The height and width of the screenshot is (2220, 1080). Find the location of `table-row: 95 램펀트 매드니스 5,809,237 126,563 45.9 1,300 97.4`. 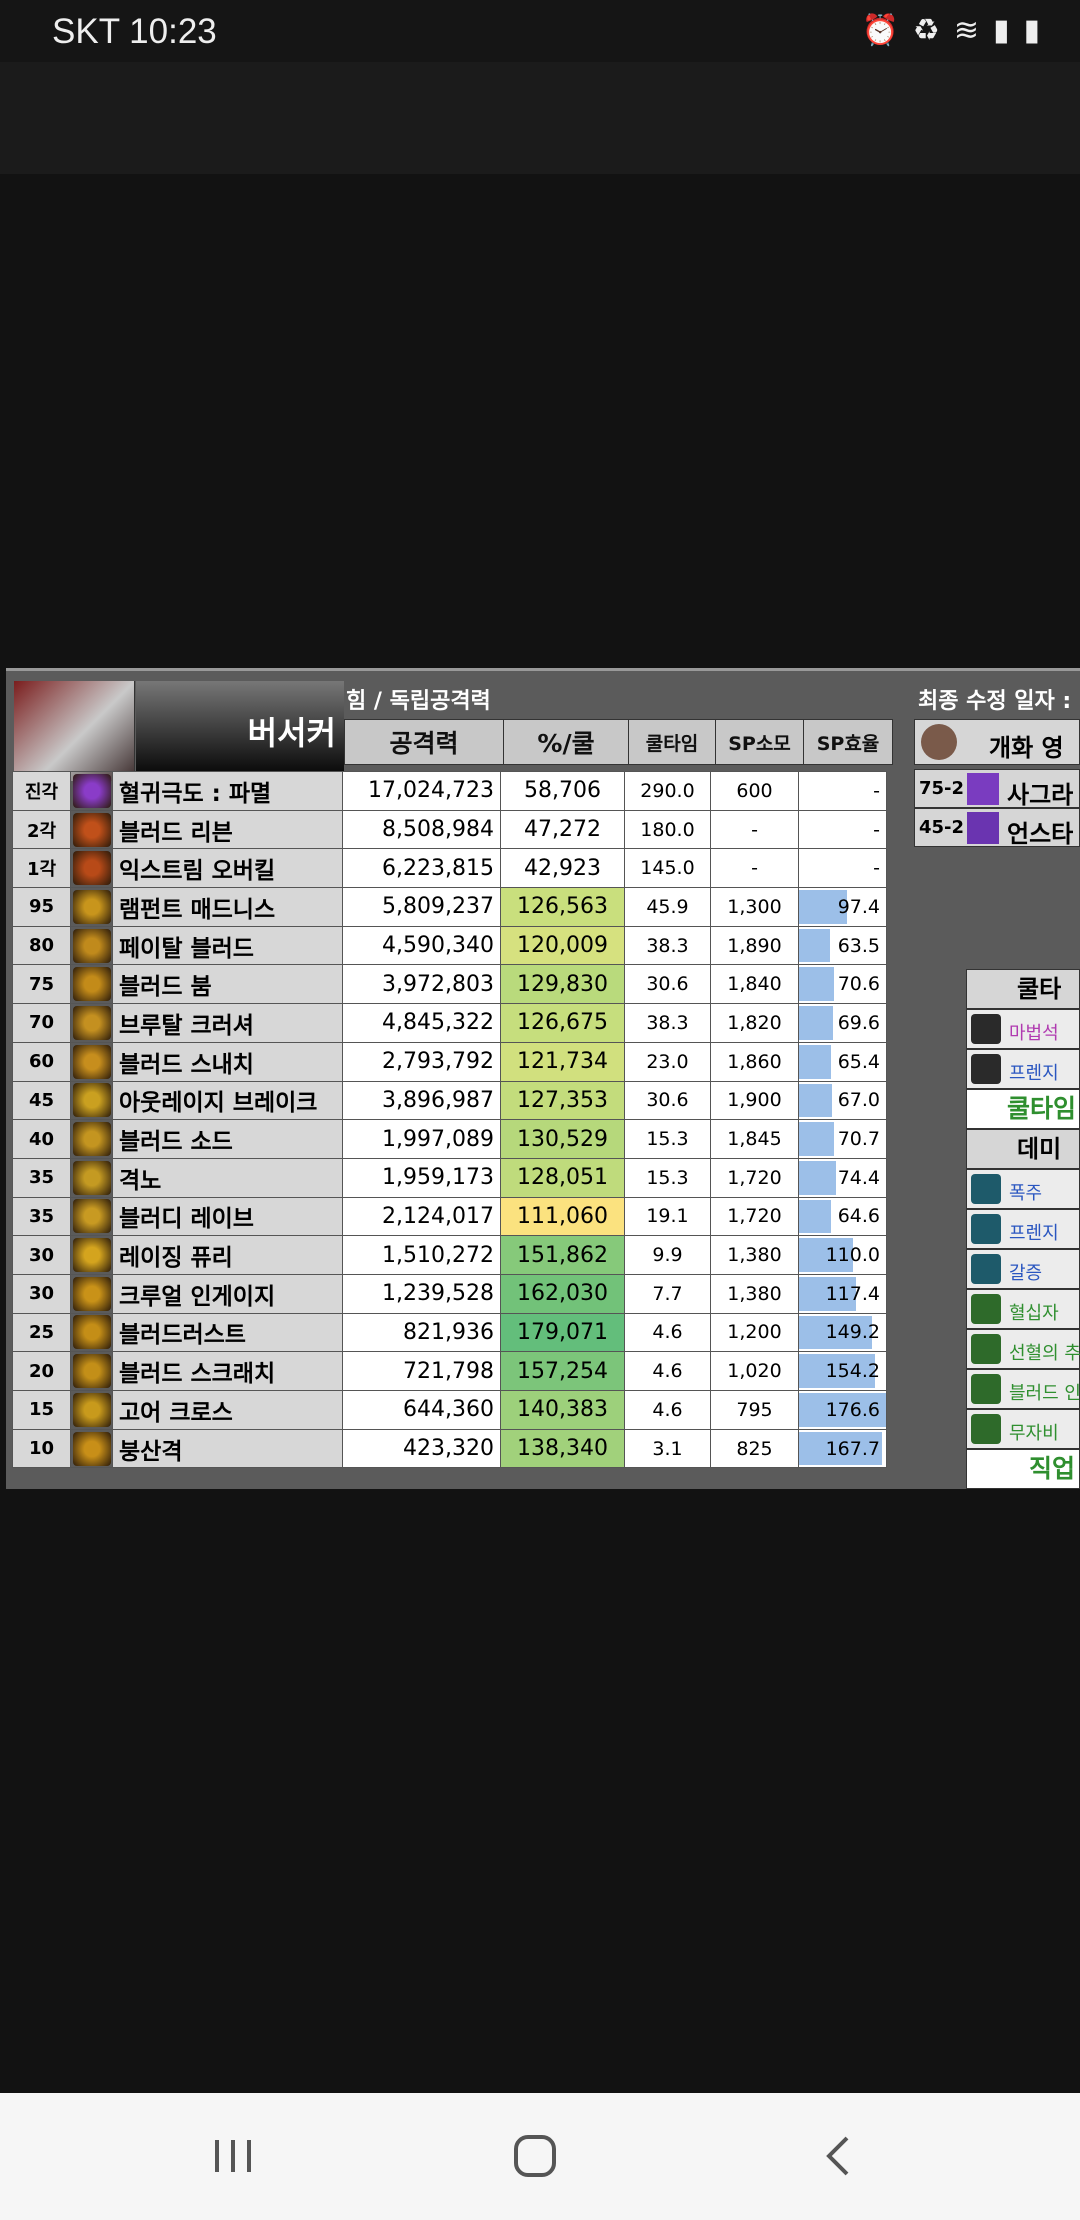

table-row: 95 램펀트 매드니스 5,809,237 126,563 45.9 1,300 97.4 is located at coordinates (449, 907).